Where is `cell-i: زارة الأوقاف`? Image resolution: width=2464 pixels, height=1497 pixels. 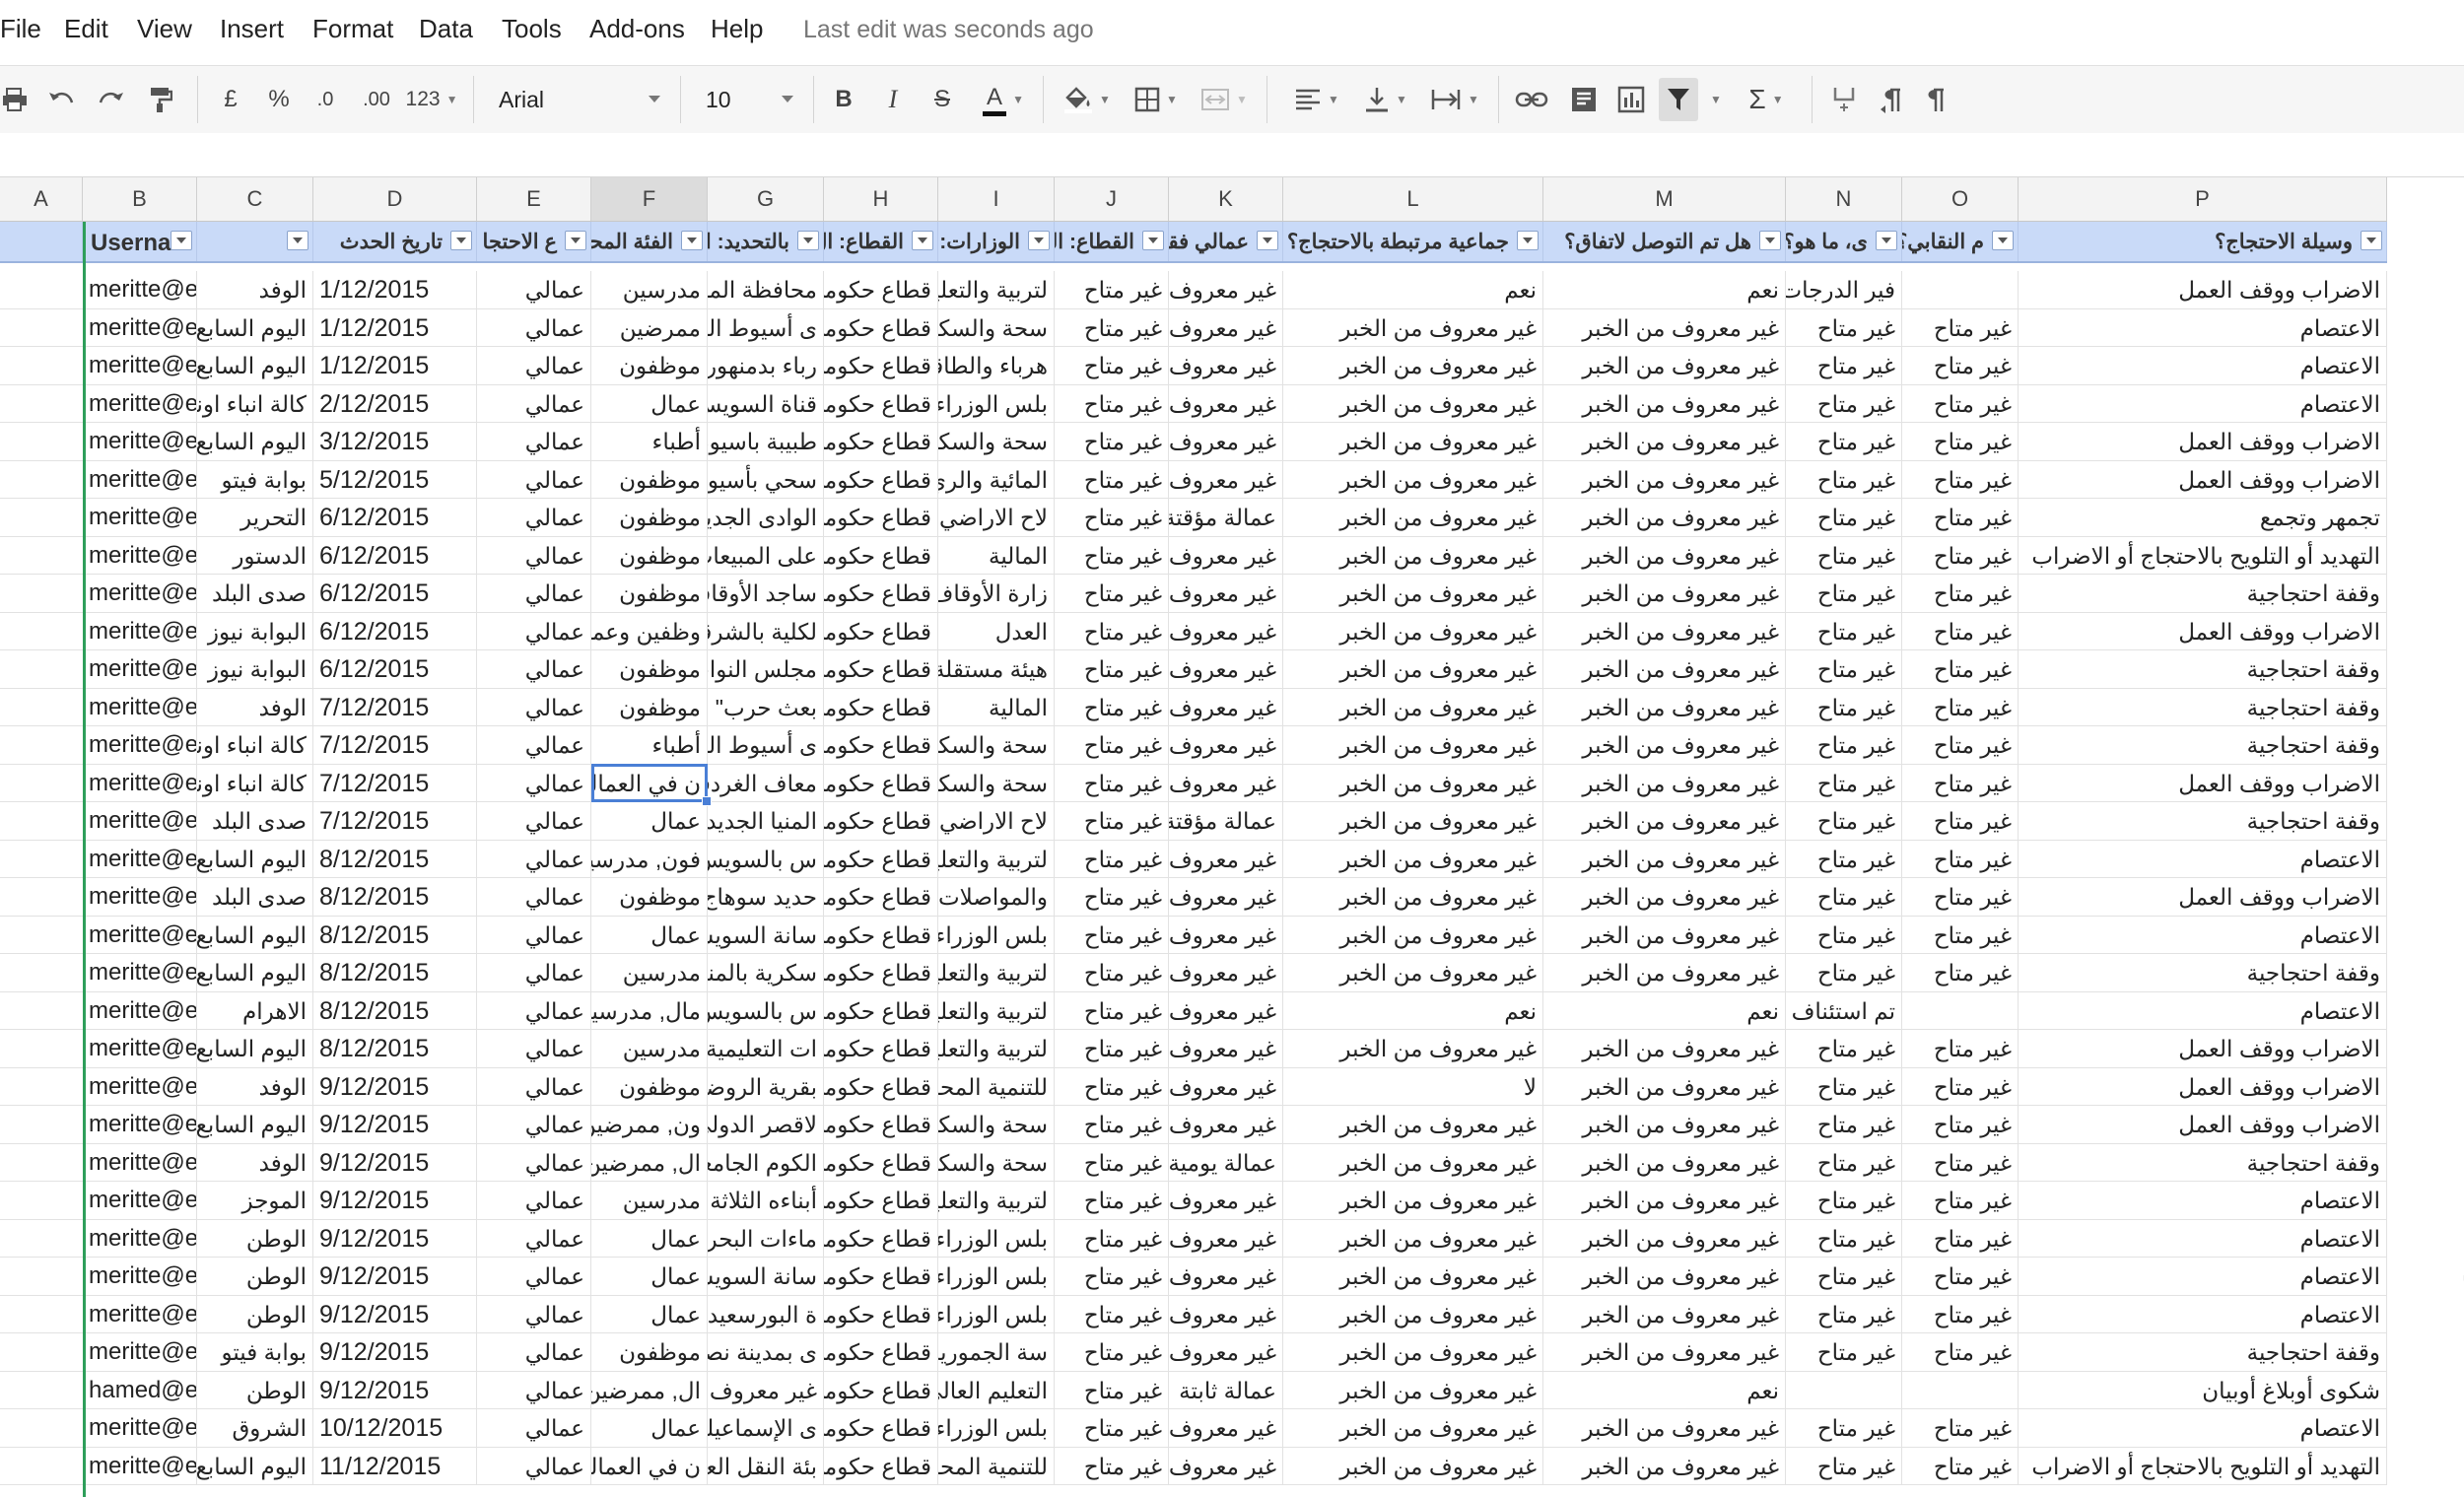 cell-i: زارة الأوقاف is located at coordinates (996, 594).